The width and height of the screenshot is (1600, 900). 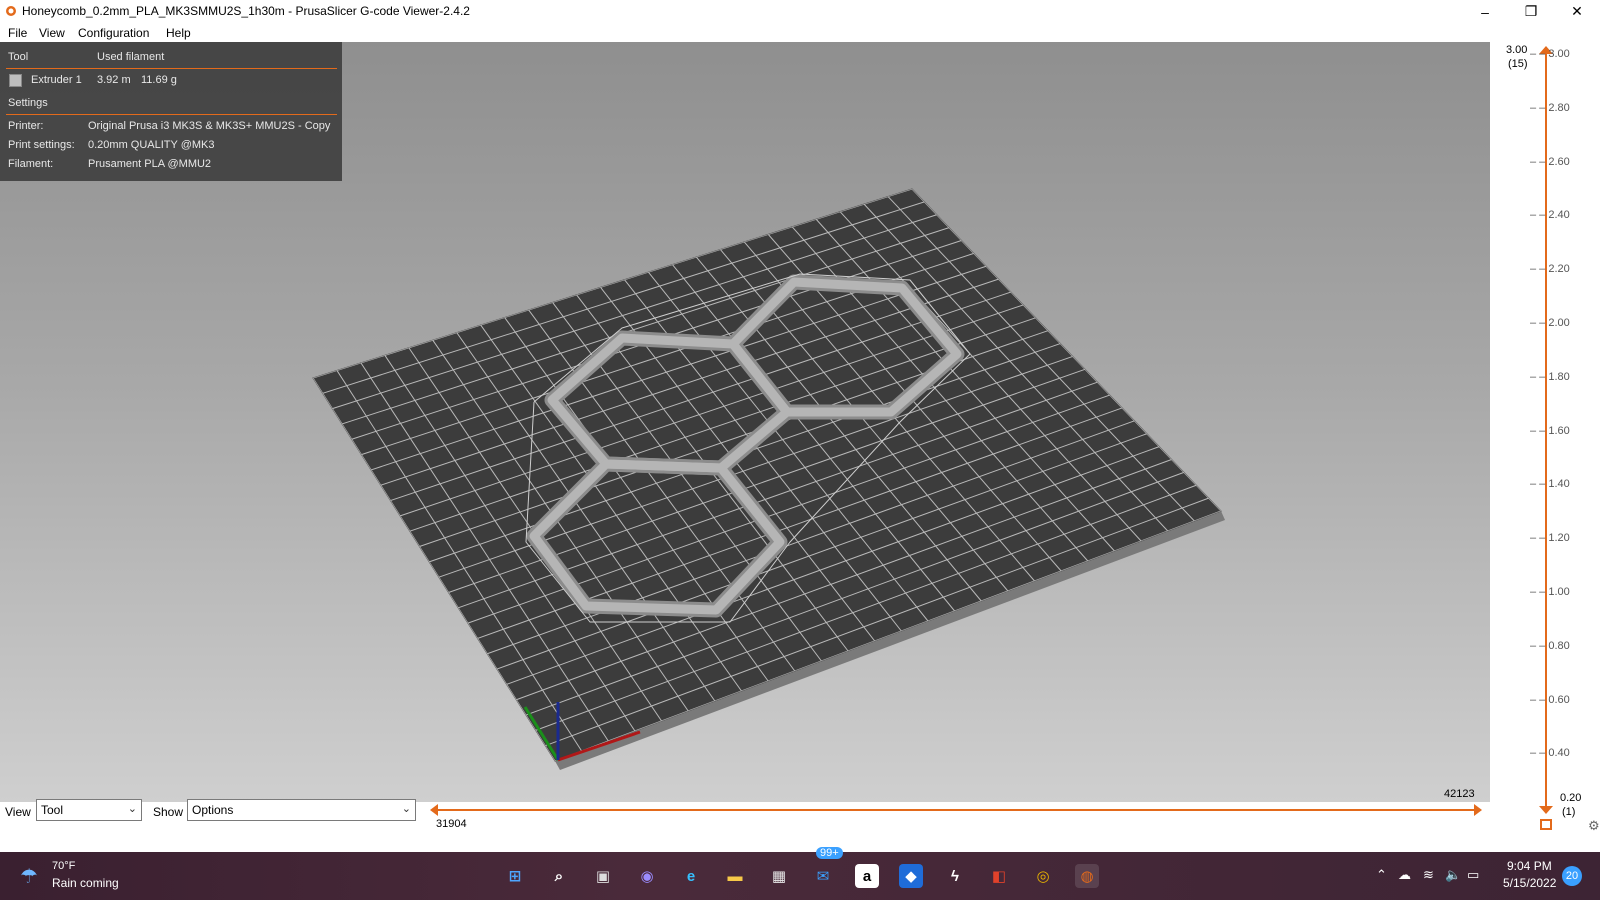 I want to click on clock-date: 5/15/2022, so click(x=1529, y=883).